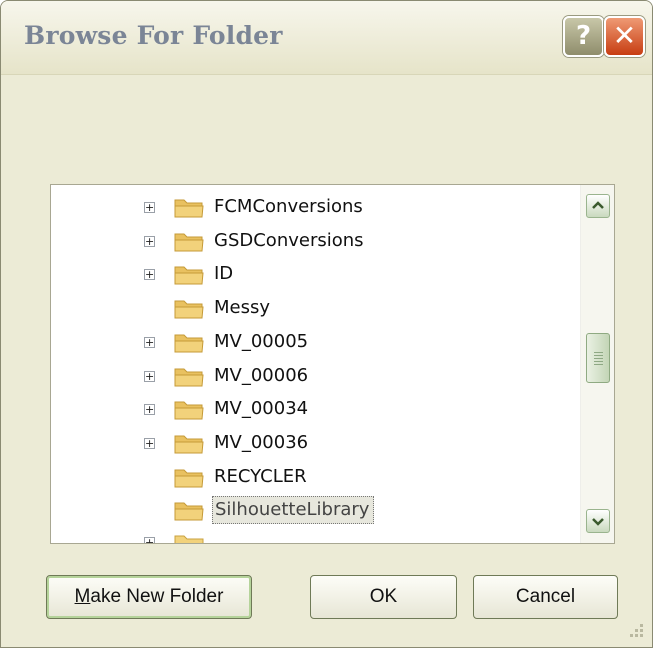 This screenshot has width=653, height=648. I want to click on tree-item: SilhouetteLibrary, so click(316, 510).